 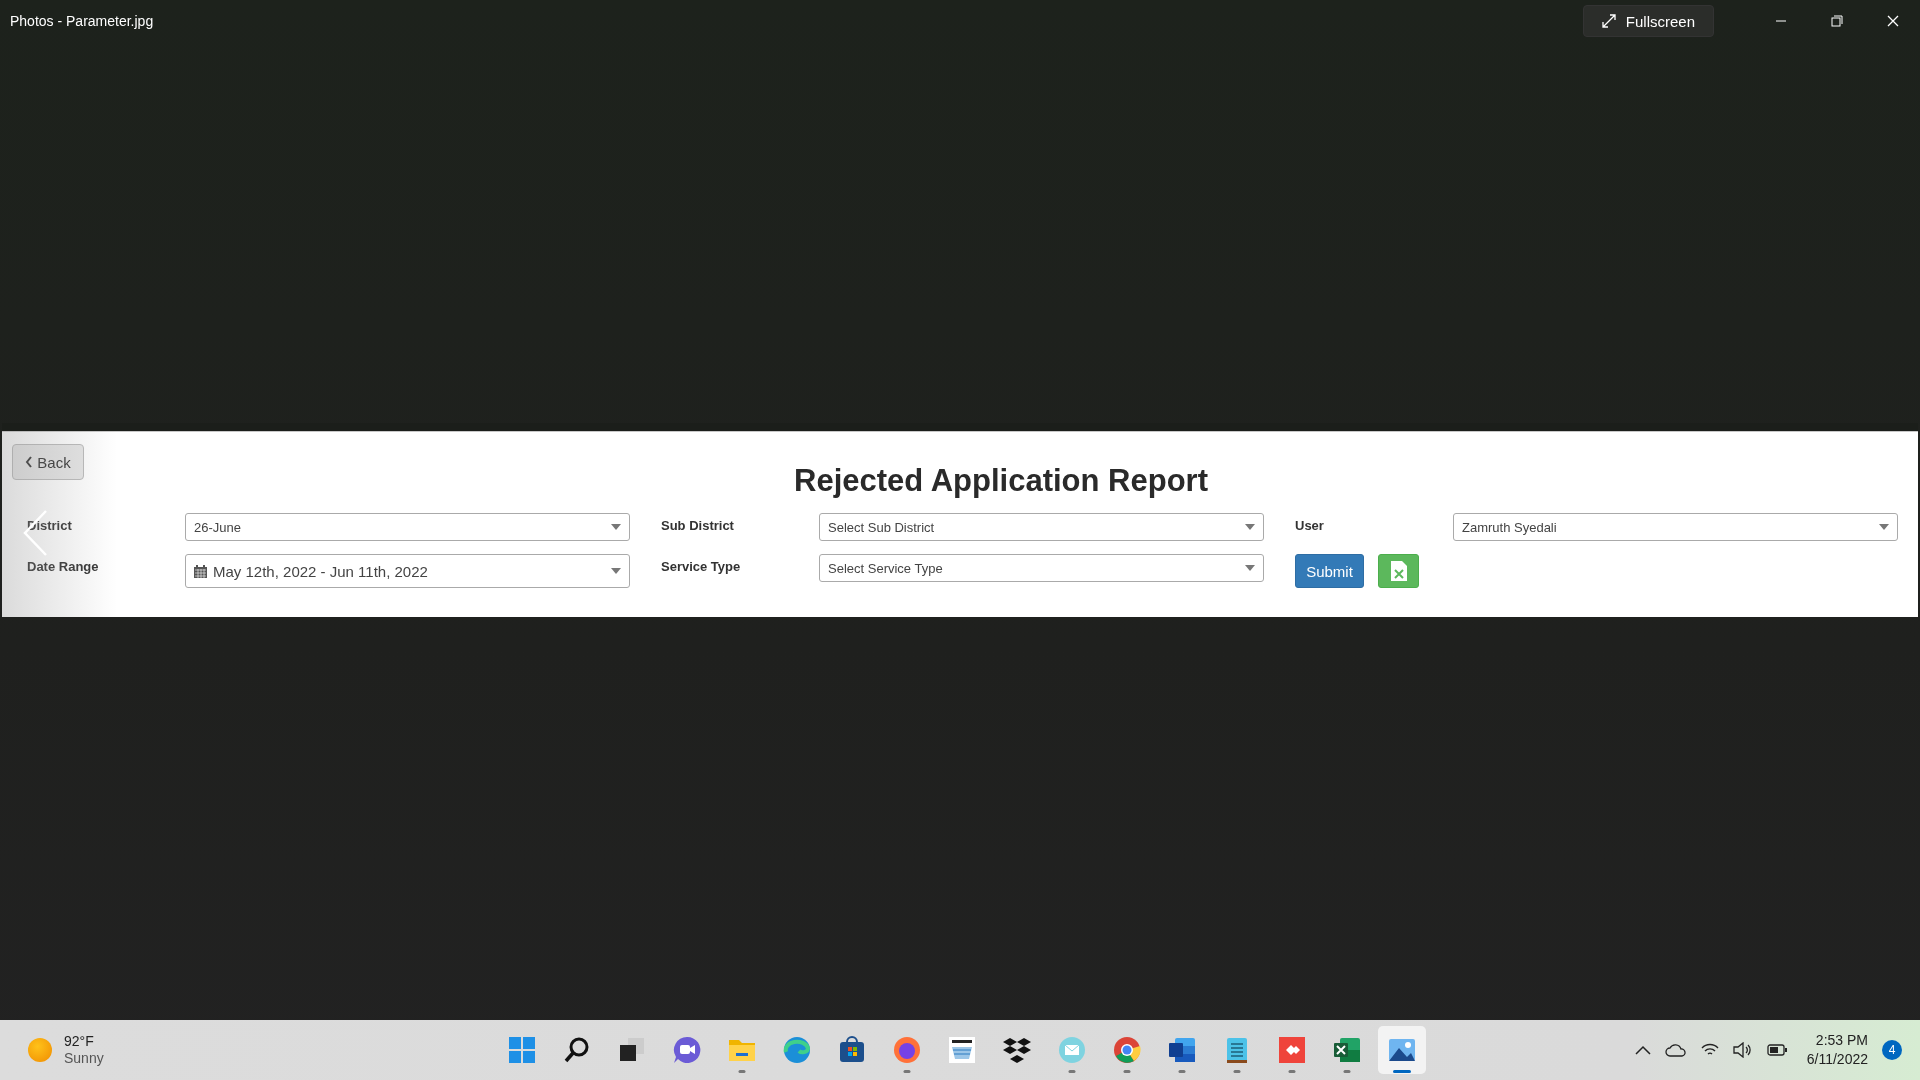 What do you see at coordinates (797, 1050) in the screenshot?
I see `swirl-circle-icon` at bounding box center [797, 1050].